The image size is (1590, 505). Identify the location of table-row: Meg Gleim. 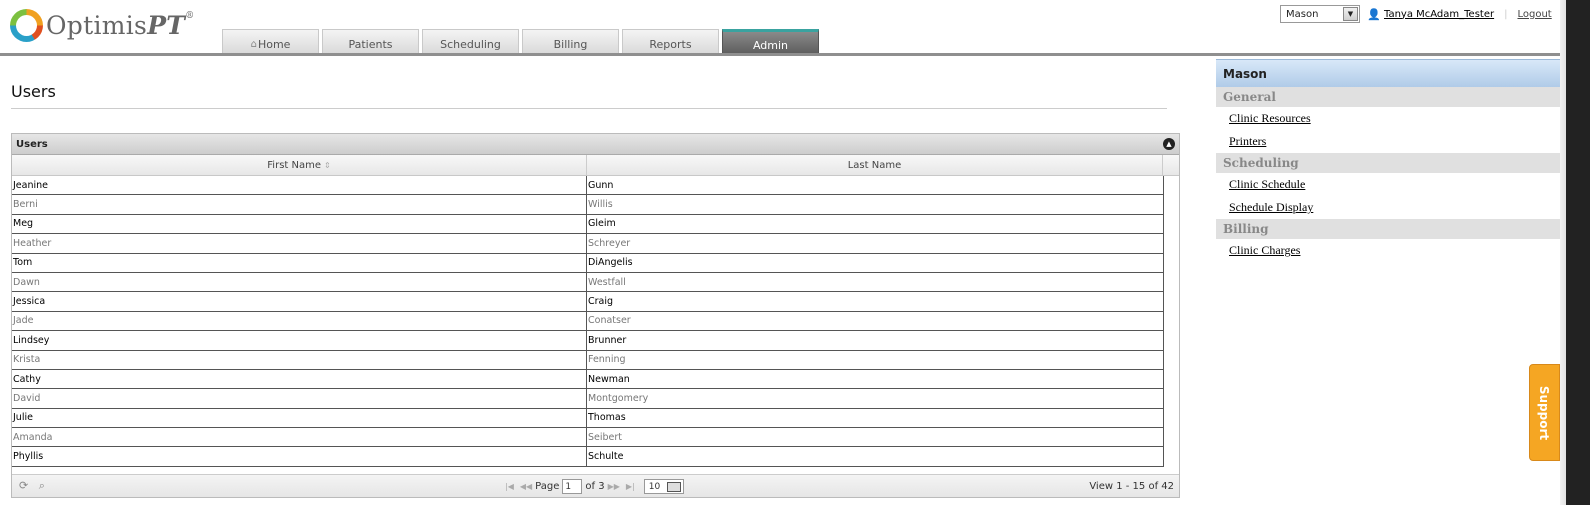
(588, 224).